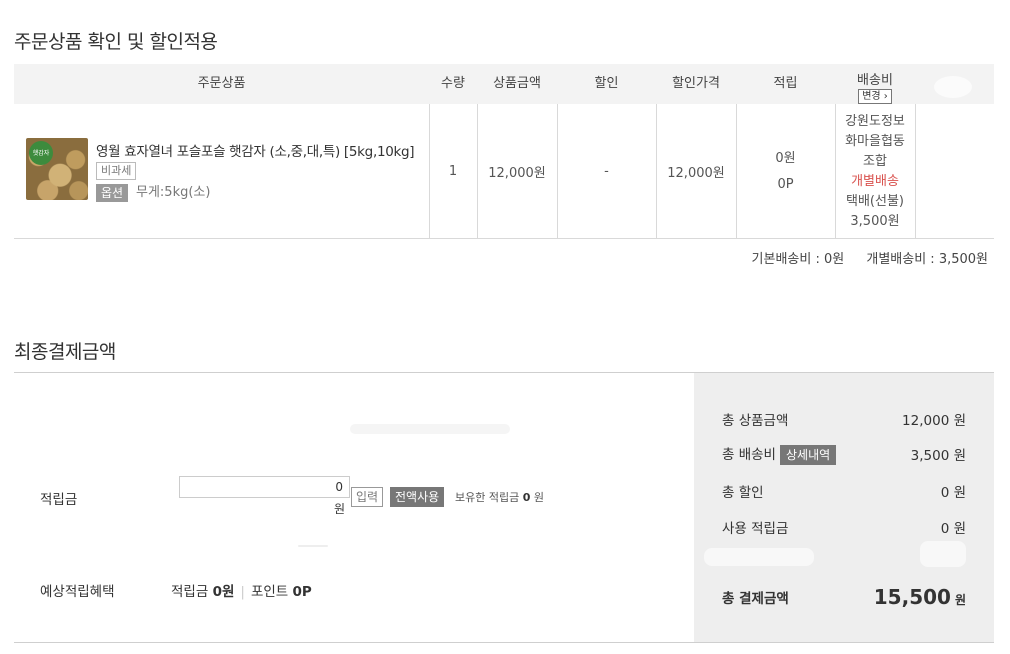 Image resolution: width=1010 pixels, height=654 pixels. What do you see at coordinates (173, 192) in the screenshot?
I see `option-text: 무게:5kg(소)` at bounding box center [173, 192].